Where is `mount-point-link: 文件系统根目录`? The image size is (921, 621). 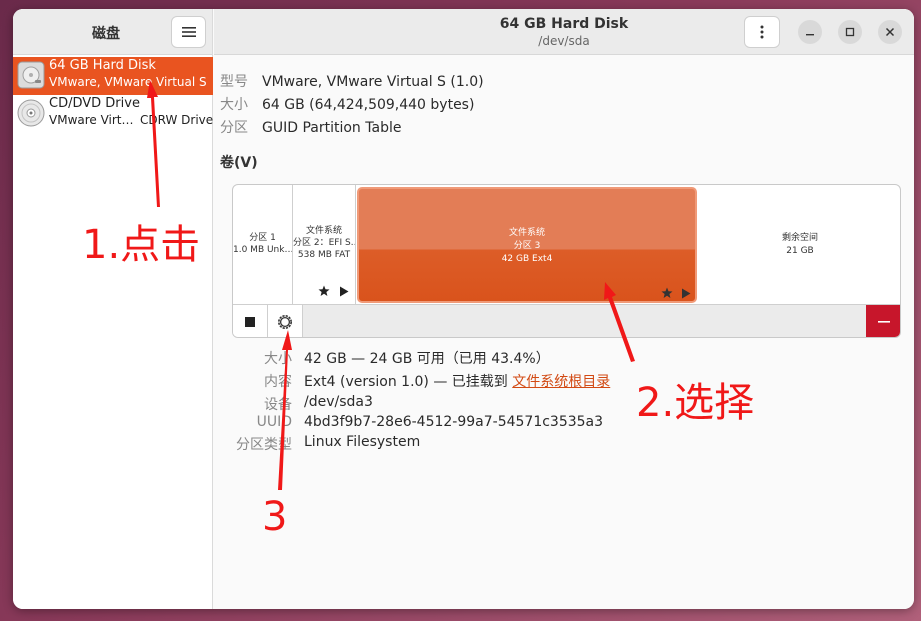 mount-point-link: 文件系统根目录 is located at coordinates (561, 382).